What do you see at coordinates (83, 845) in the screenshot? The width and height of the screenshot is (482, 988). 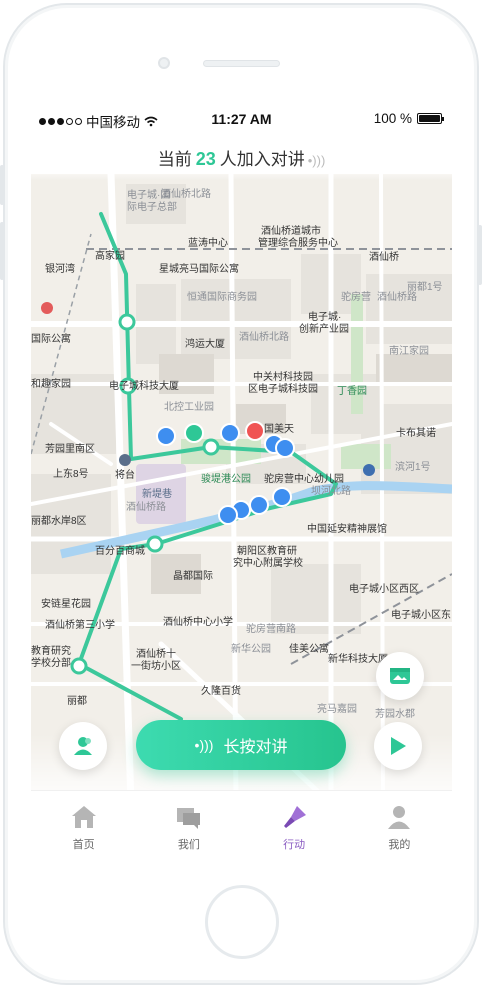 I see `tab-home-label: 首页` at bounding box center [83, 845].